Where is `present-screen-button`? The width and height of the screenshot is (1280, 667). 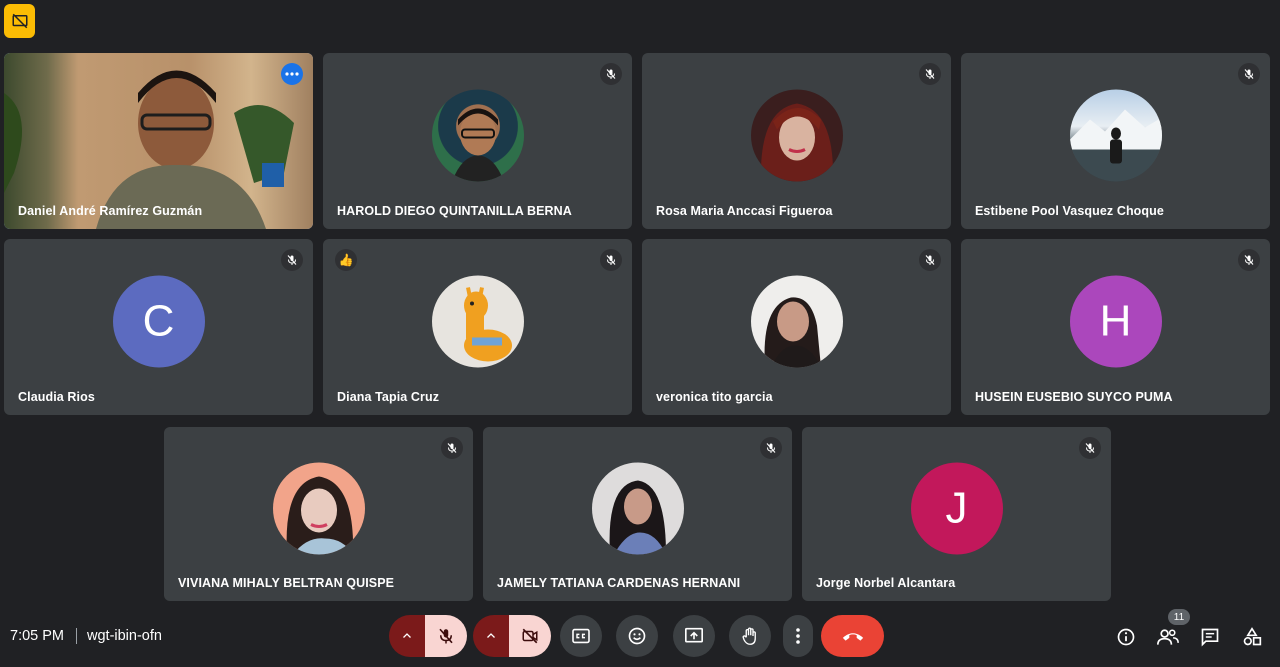
present-screen-button is located at coordinates (694, 636).